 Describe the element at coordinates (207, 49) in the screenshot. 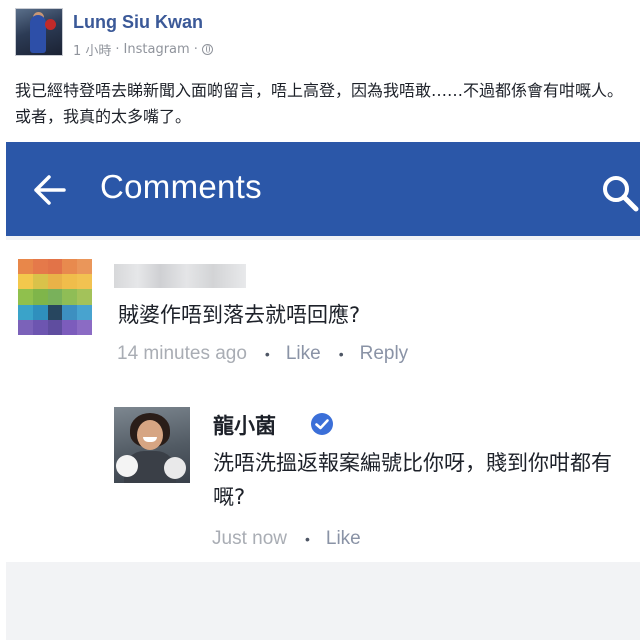

I see `globe-icon` at that location.